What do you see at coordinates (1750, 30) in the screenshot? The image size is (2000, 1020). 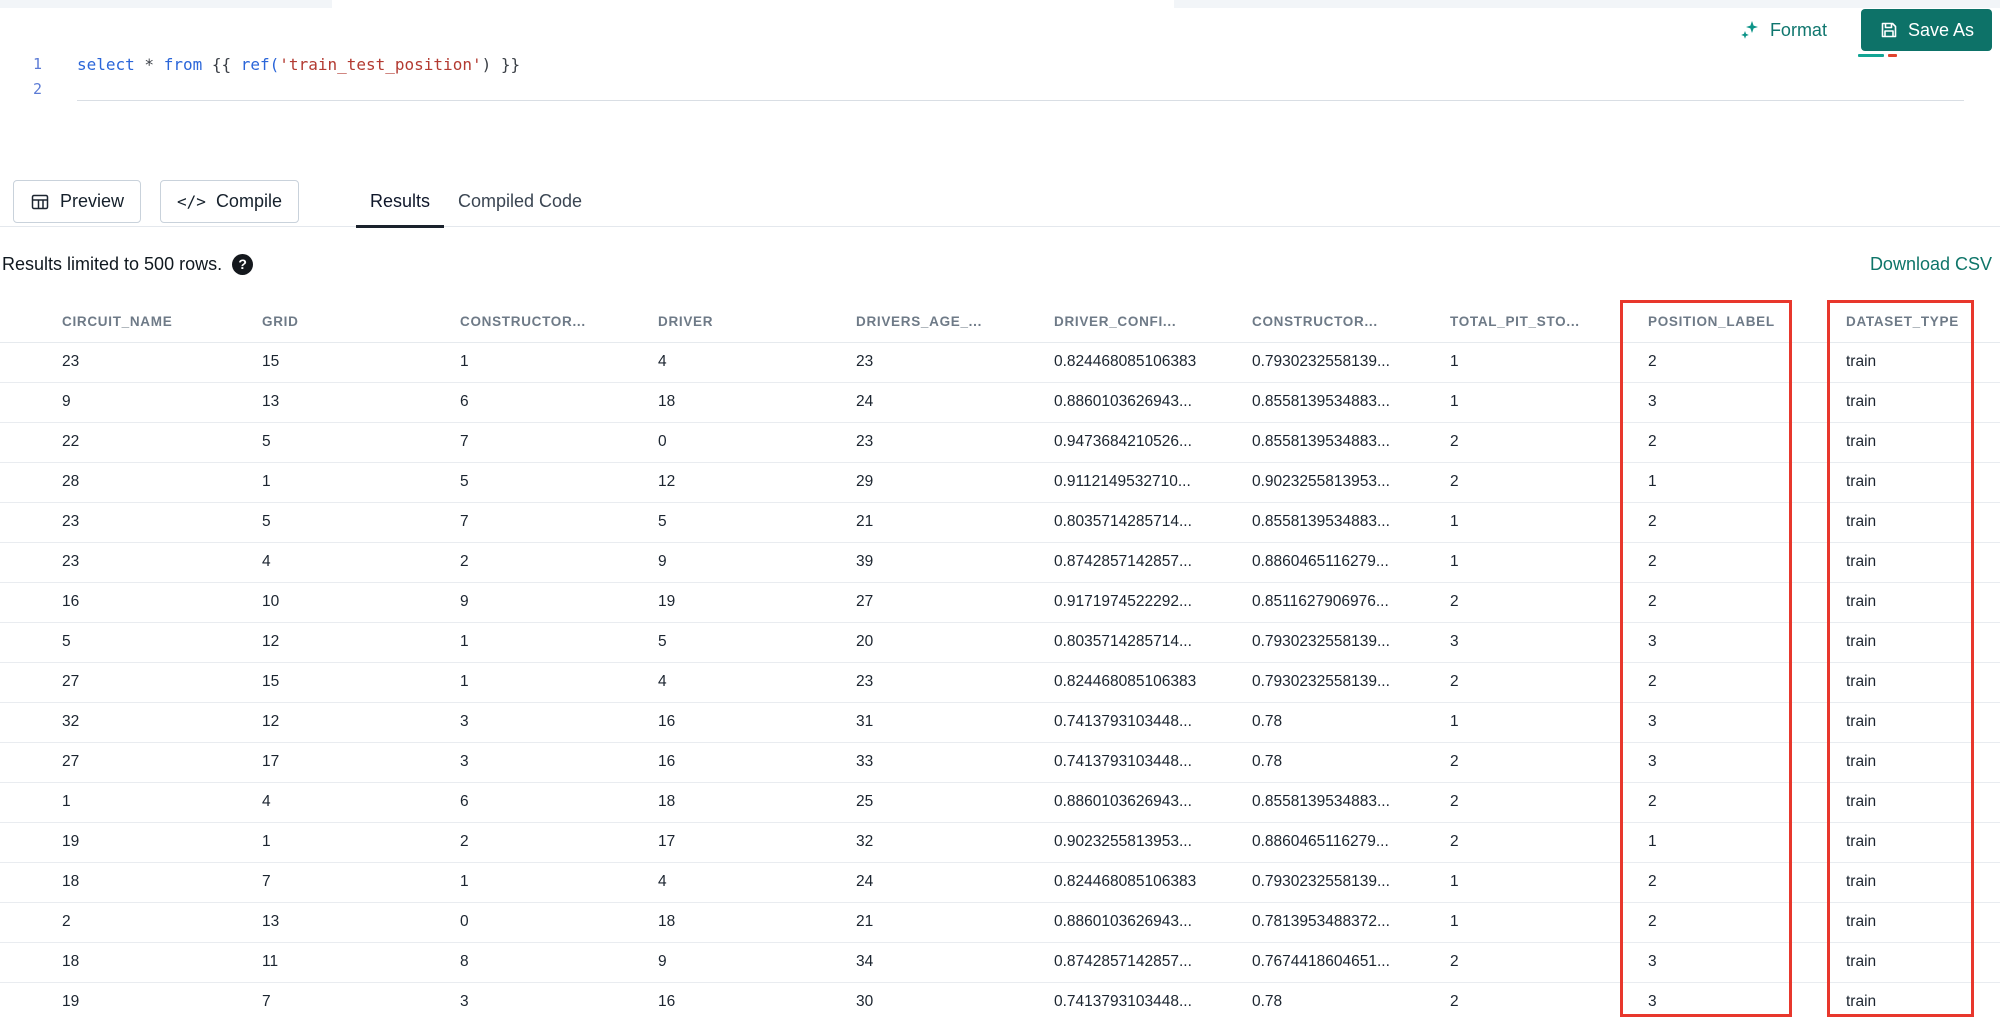 I see `sparkles-icon` at bounding box center [1750, 30].